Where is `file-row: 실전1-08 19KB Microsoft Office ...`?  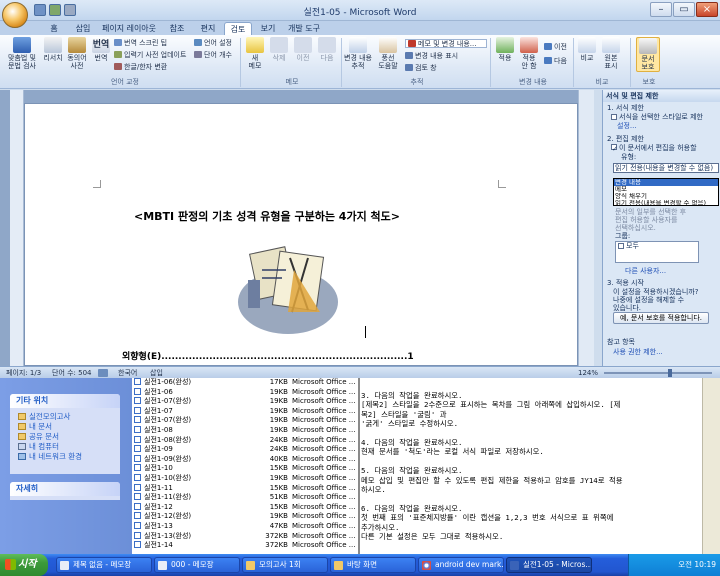 file-row: 실전1-08 19KB Microsoft Office ... is located at coordinates (244, 430).